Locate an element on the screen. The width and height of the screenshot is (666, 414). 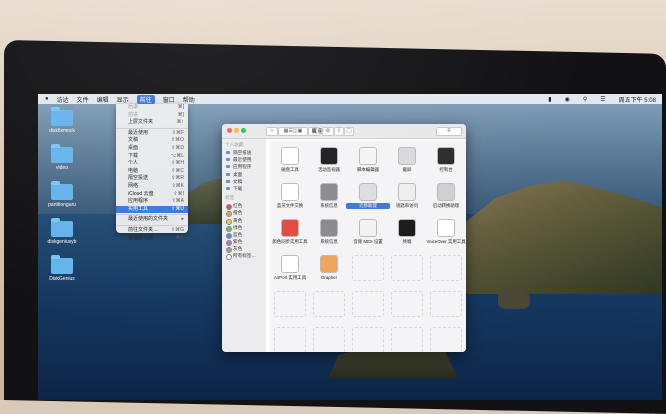
app-item-label: VoiceOver 实用工具 is located at coordinates (446, 241).